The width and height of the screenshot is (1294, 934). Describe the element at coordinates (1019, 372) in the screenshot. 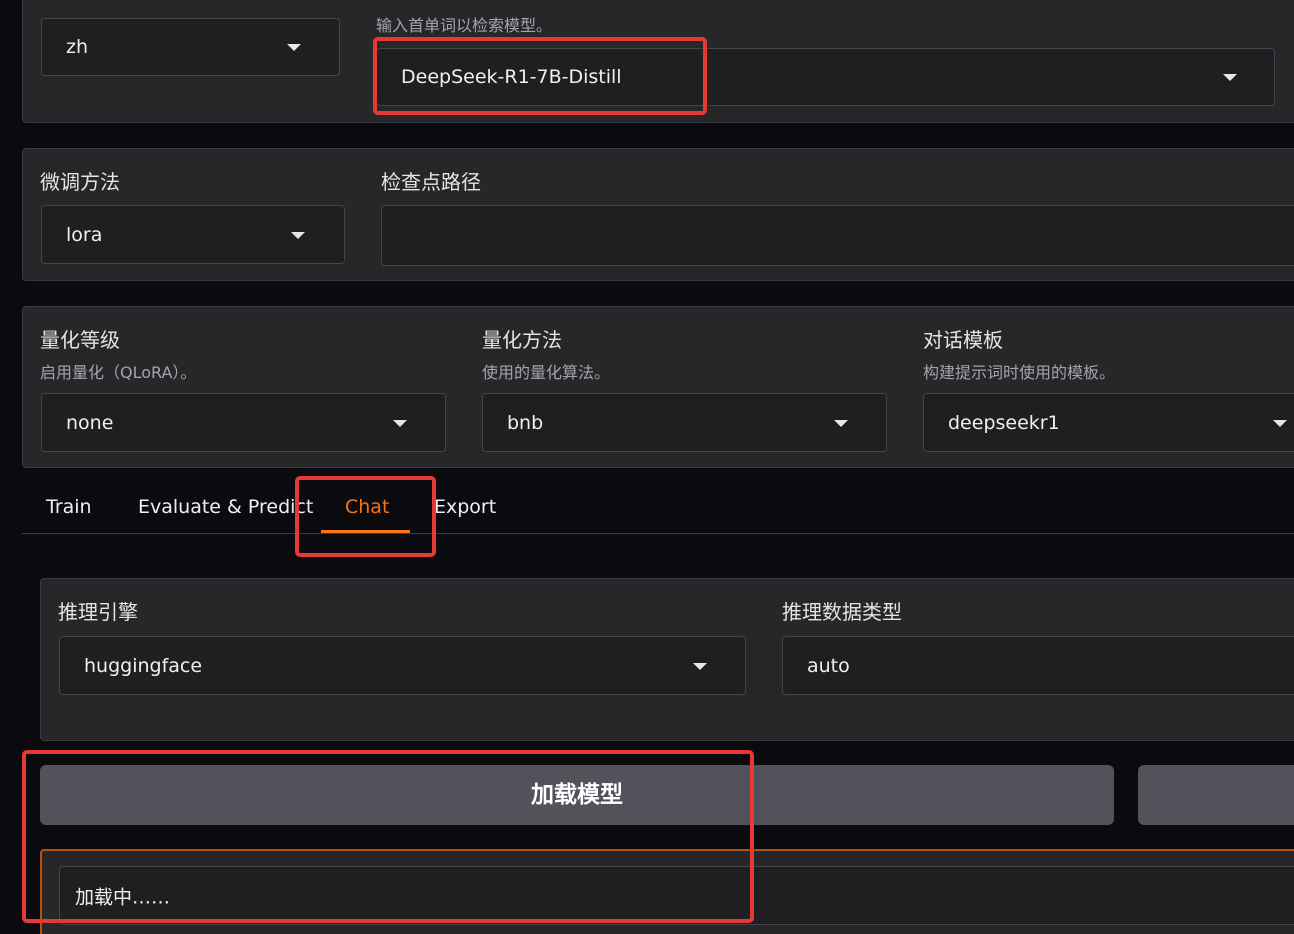

I see `chat-template-info: 构建提示词时使用的模板。` at that location.